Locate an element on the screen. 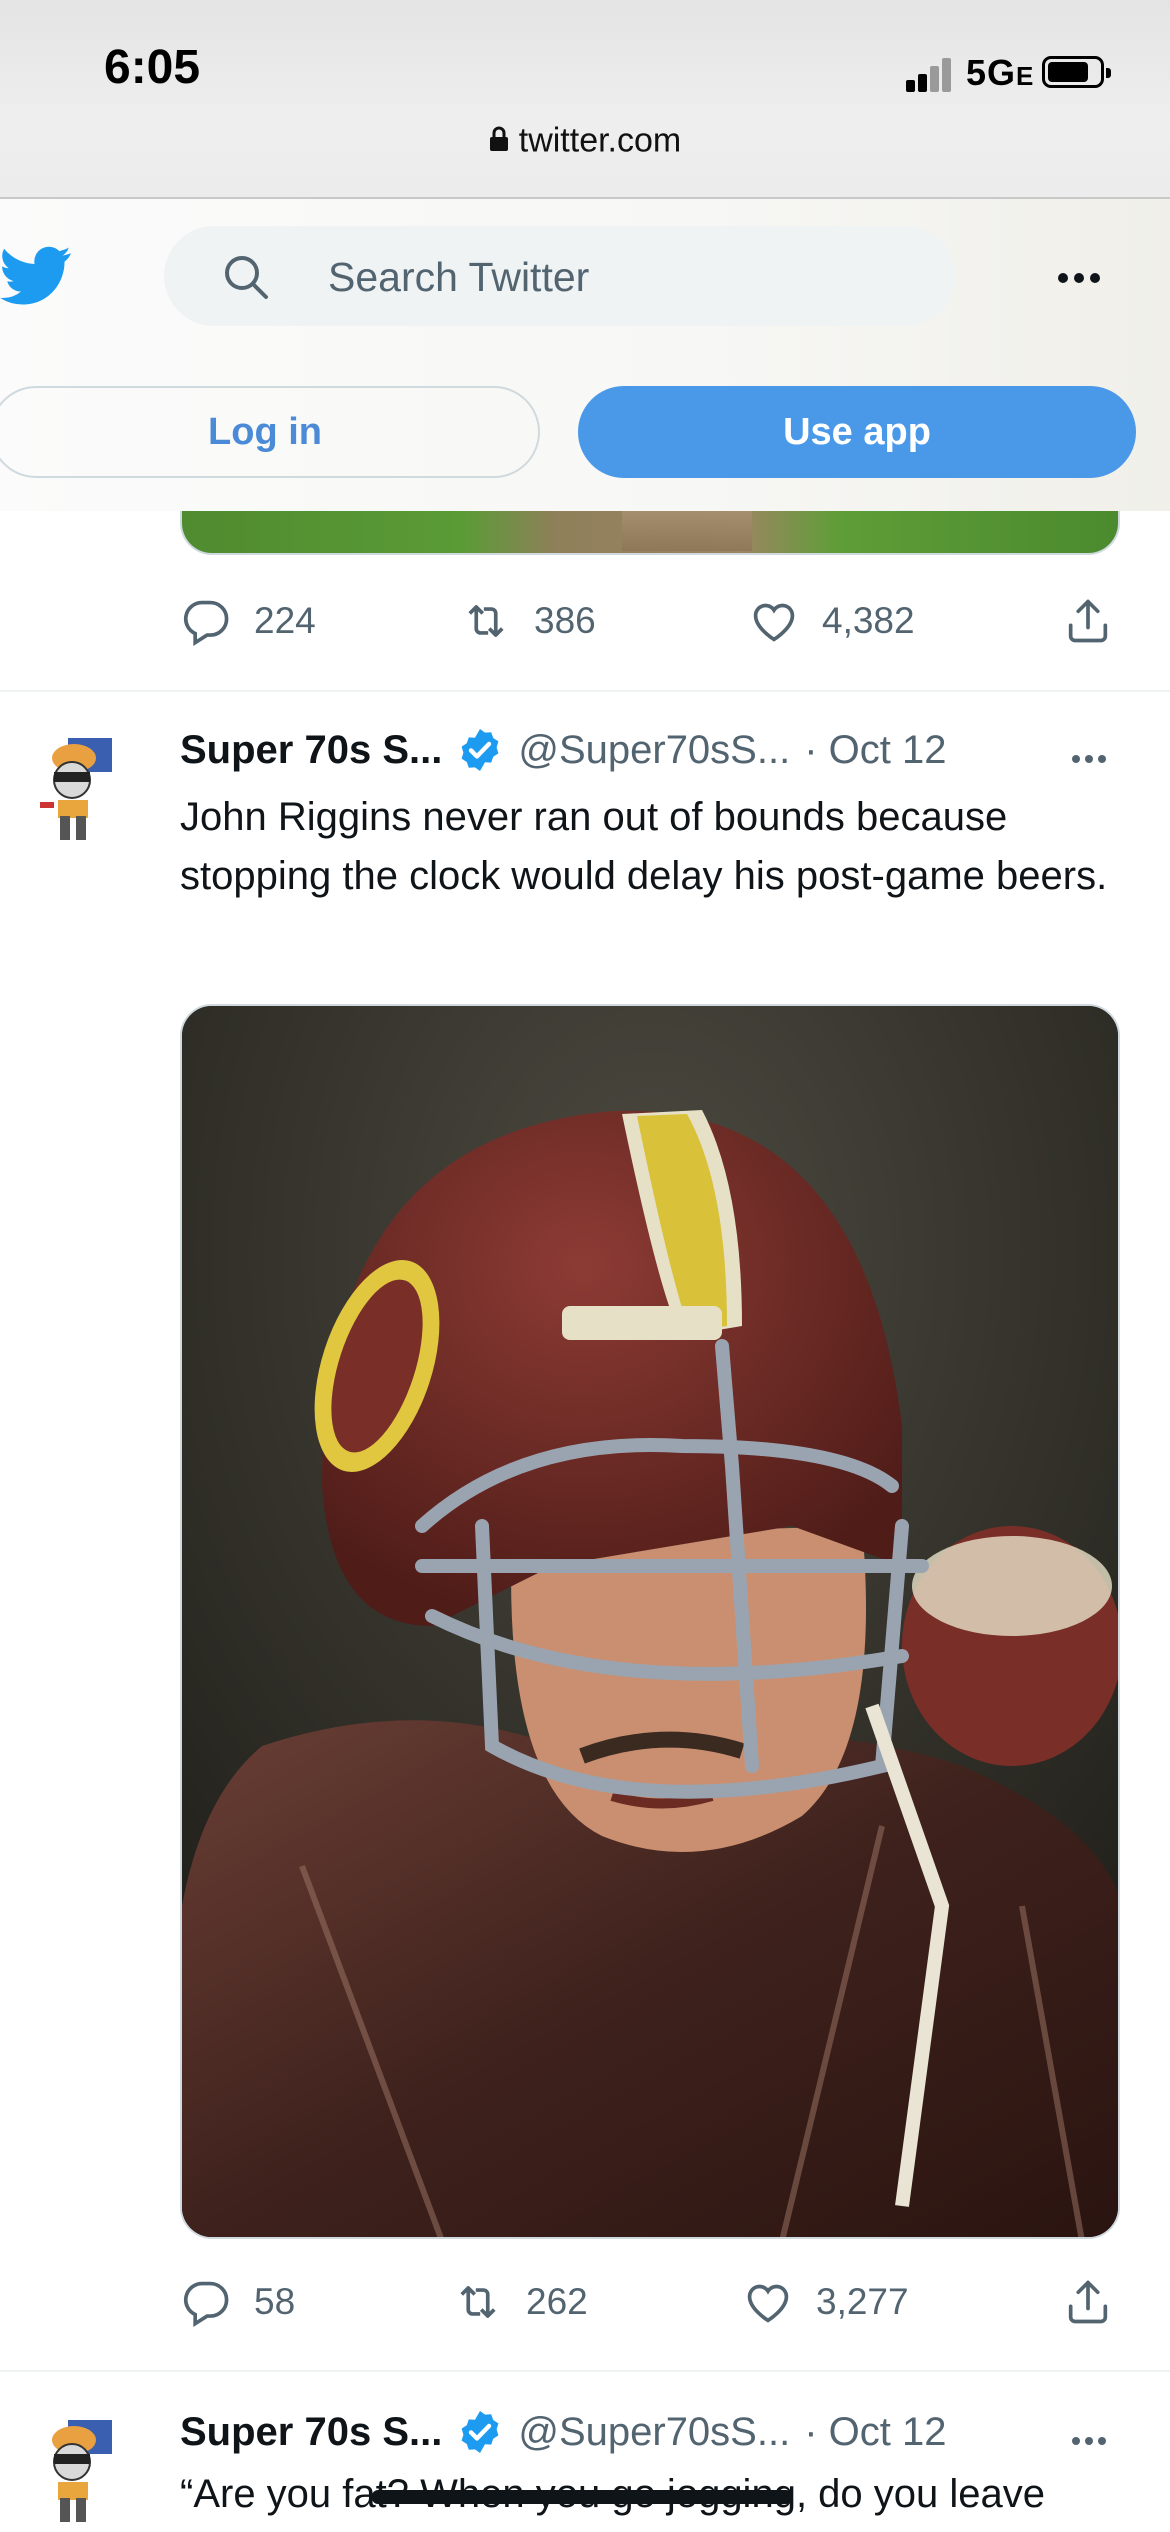 This screenshot has width=1170, height=2532. reply-count: 58 is located at coordinates (275, 2301).